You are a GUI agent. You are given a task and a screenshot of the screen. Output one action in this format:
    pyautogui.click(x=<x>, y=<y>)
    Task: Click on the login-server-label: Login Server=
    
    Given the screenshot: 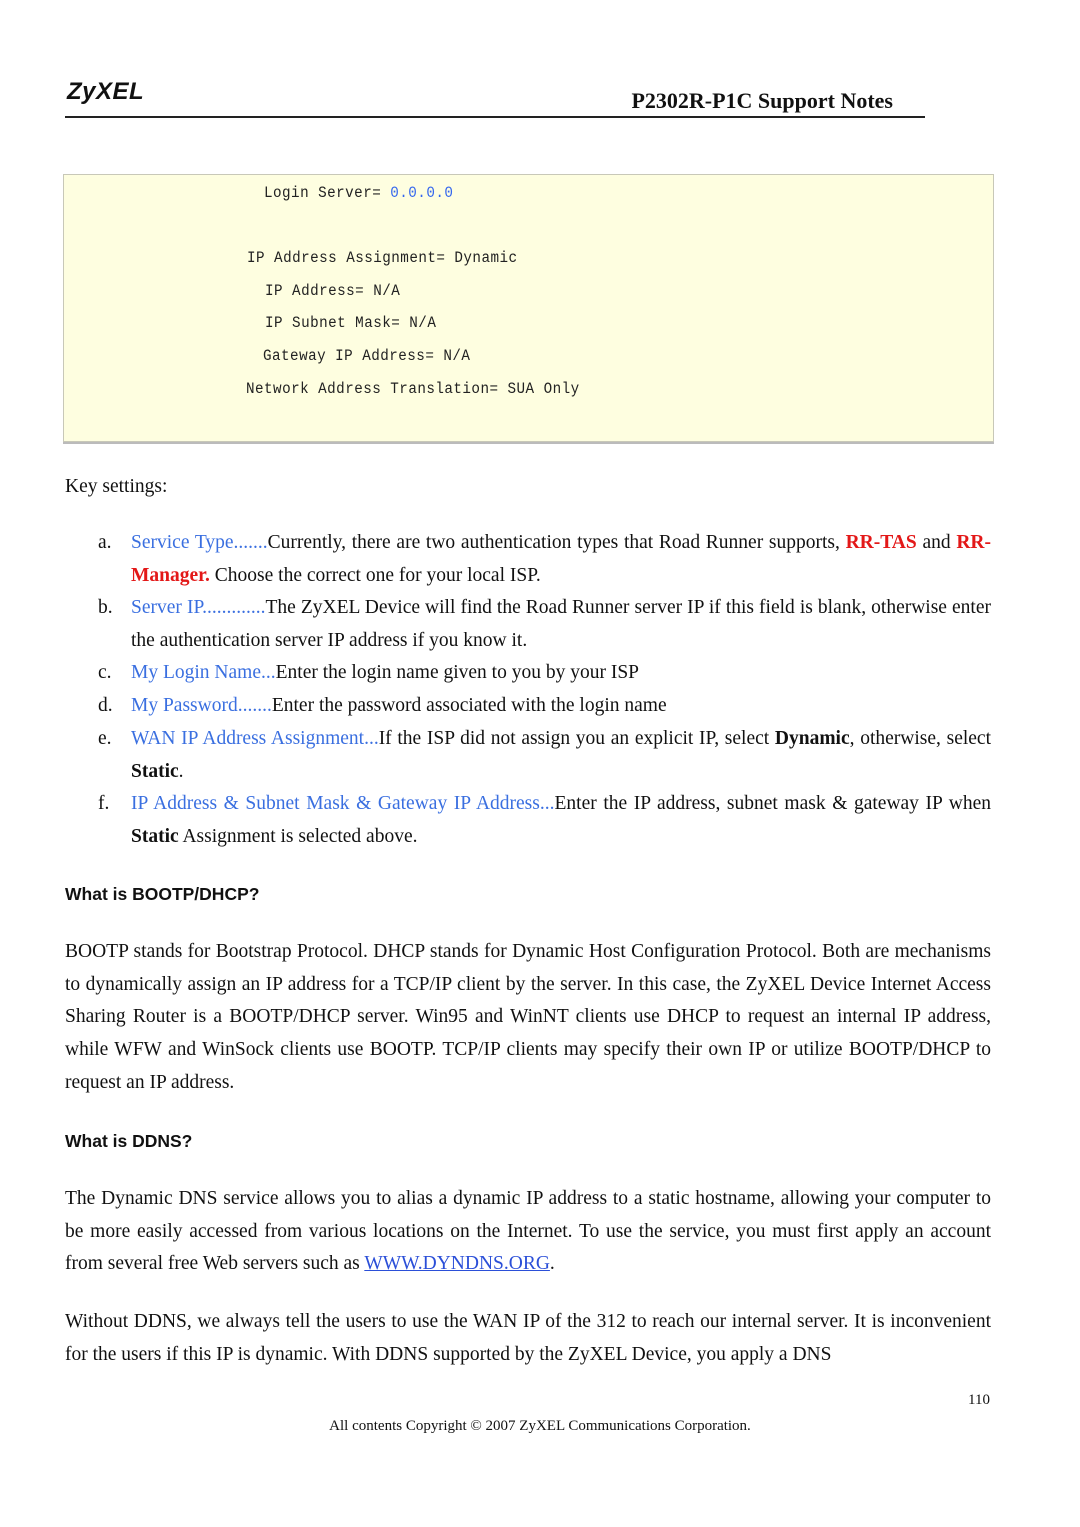 What is the action you would take?
    pyautogui.click(x=327, y=193)
    